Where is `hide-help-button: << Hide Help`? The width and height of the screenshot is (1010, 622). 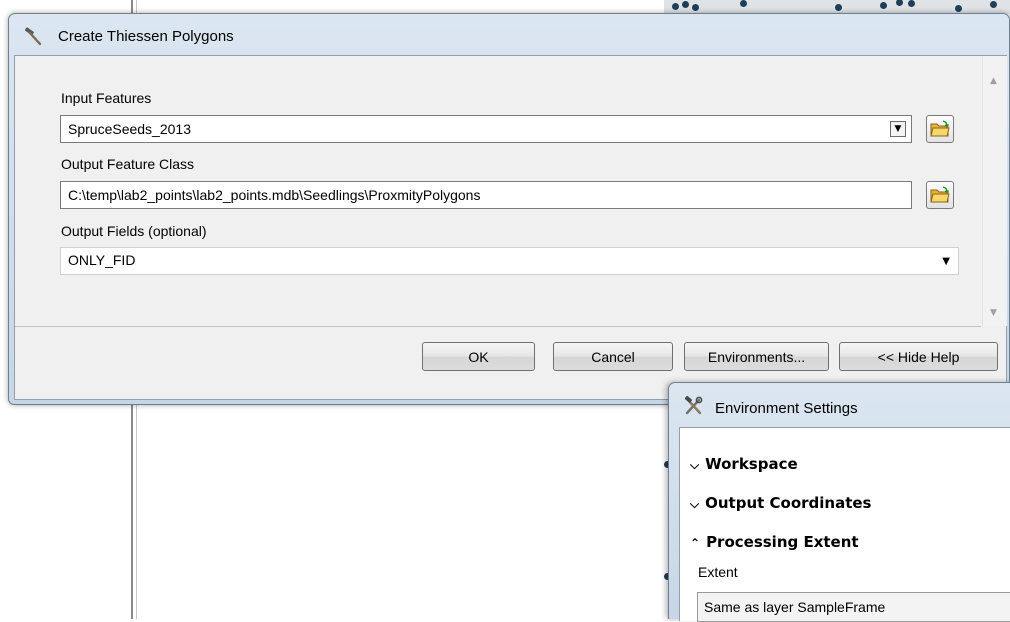
hide-help-button: << Hide Help is located at coordinates (918, 356).